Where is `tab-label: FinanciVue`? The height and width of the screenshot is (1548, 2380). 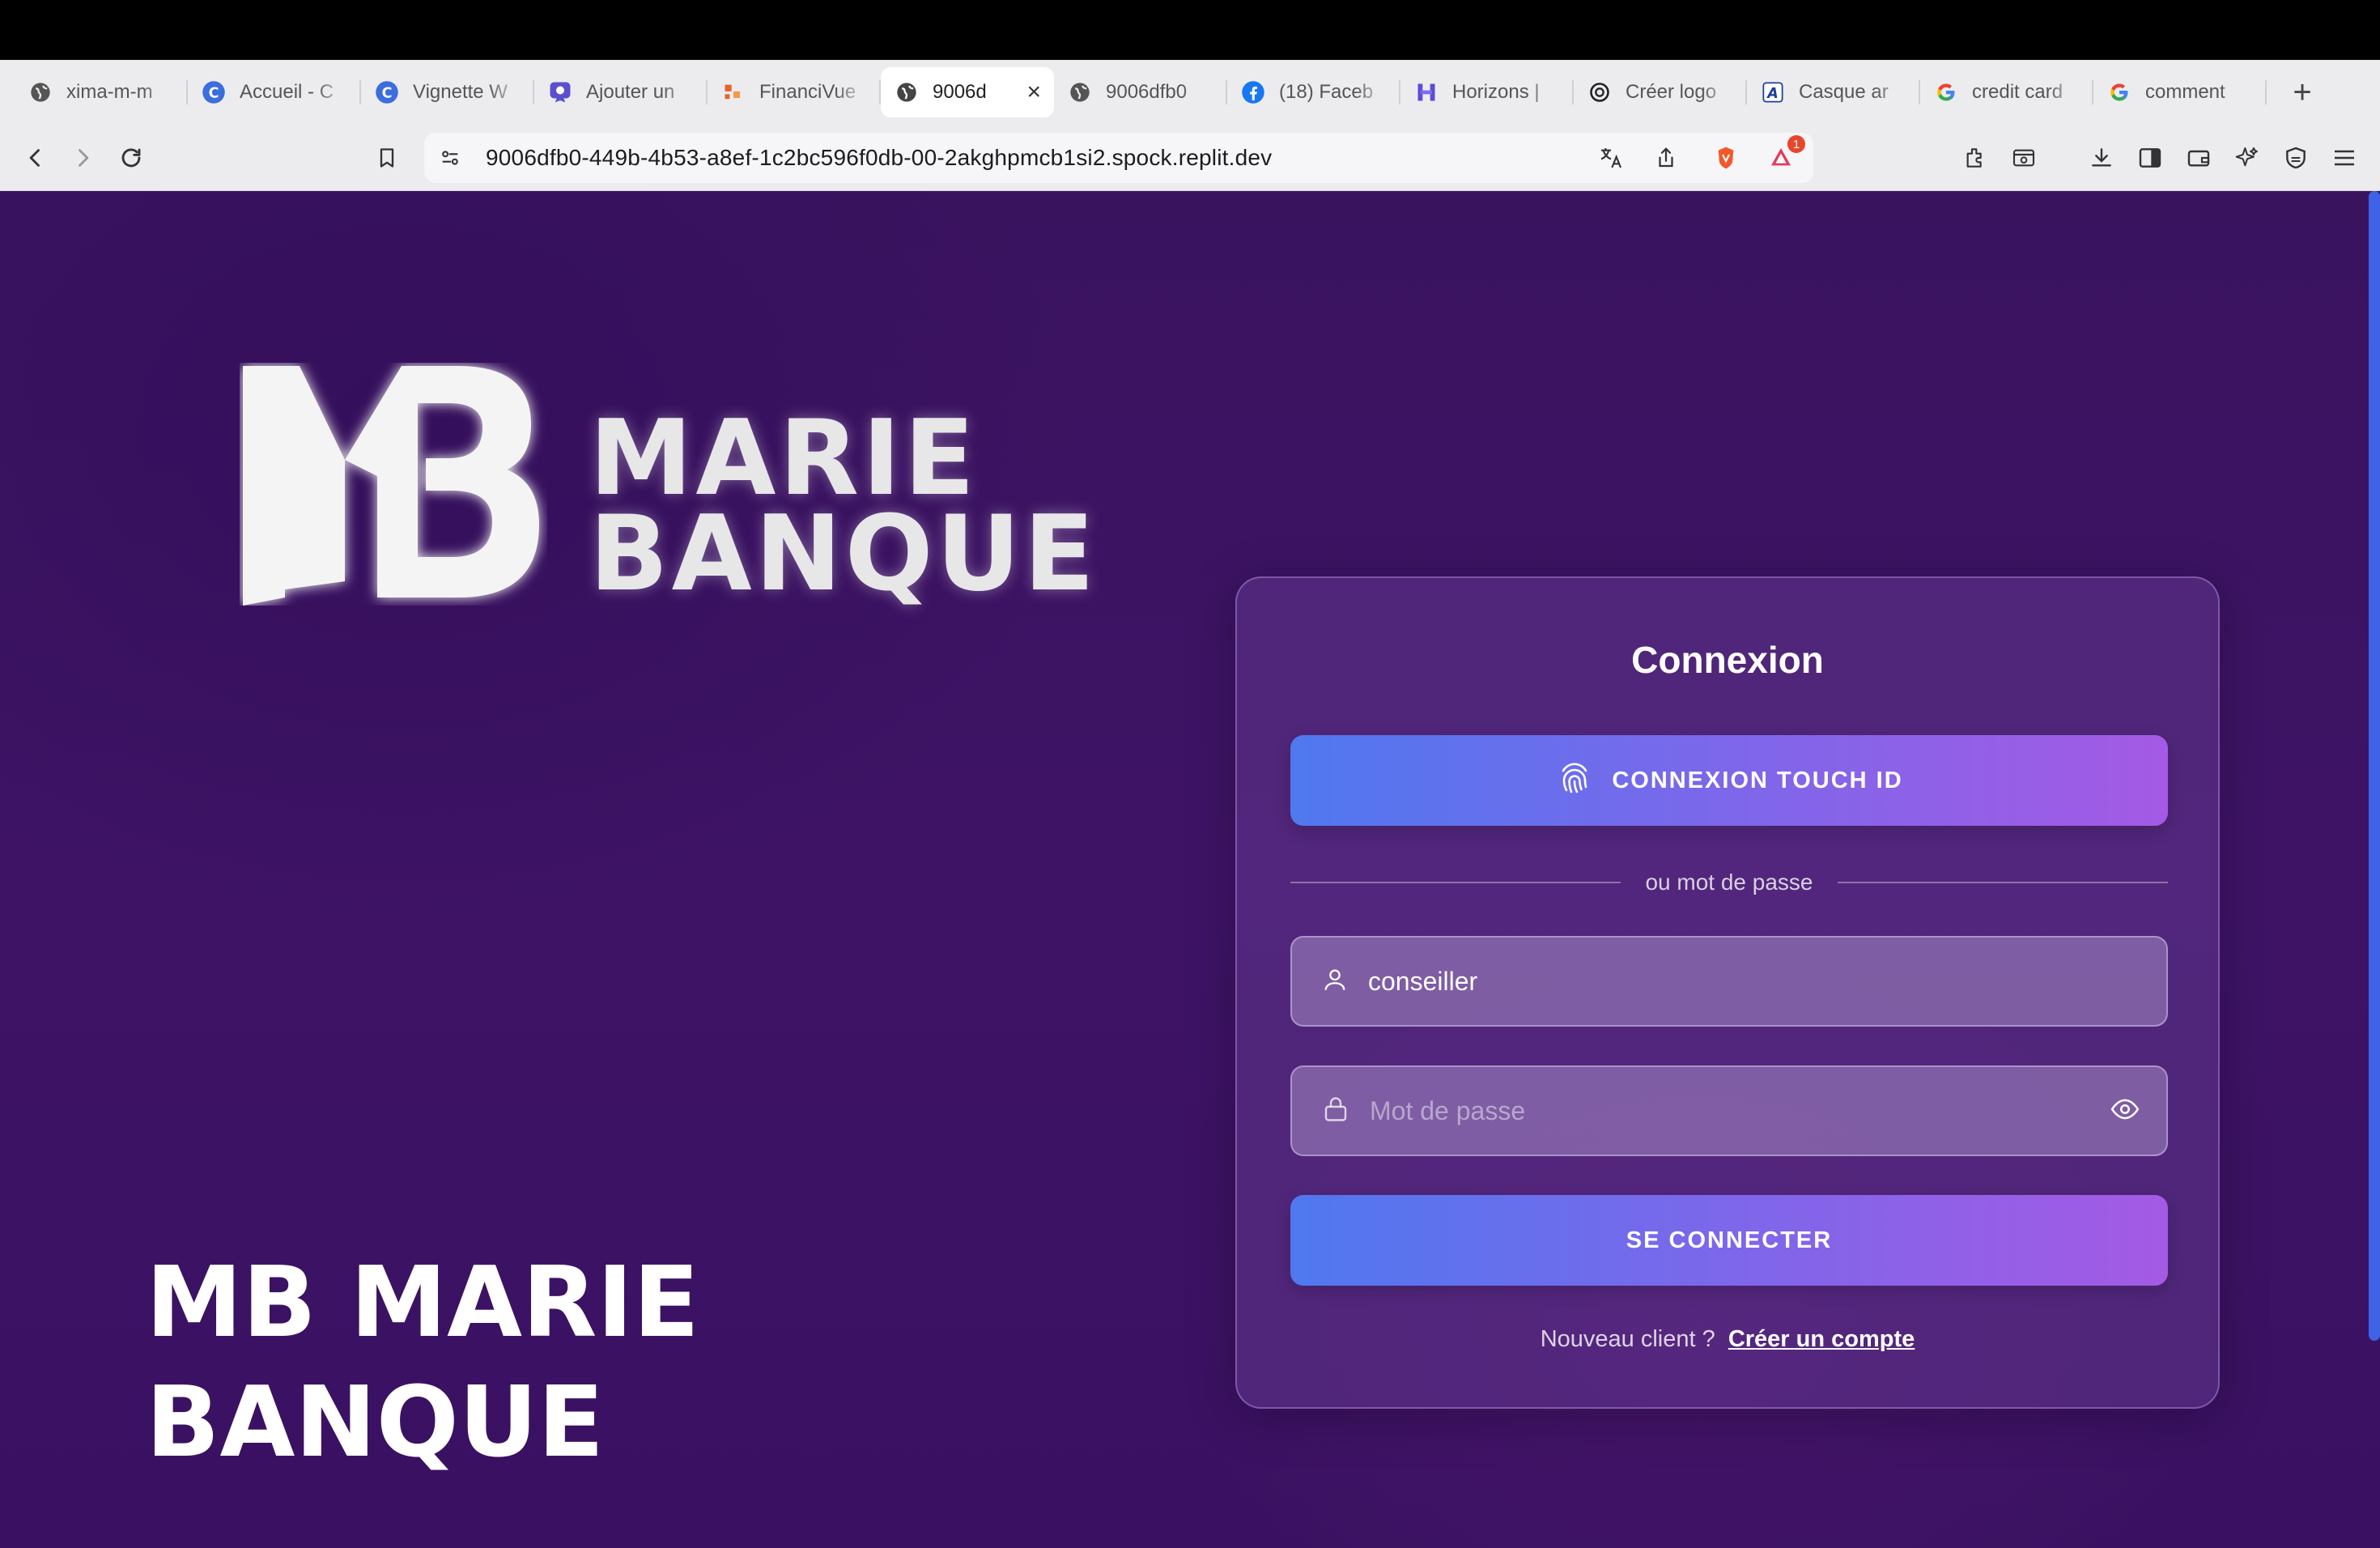
tab-label: FinanciVue is located at coordinates (807, 92).